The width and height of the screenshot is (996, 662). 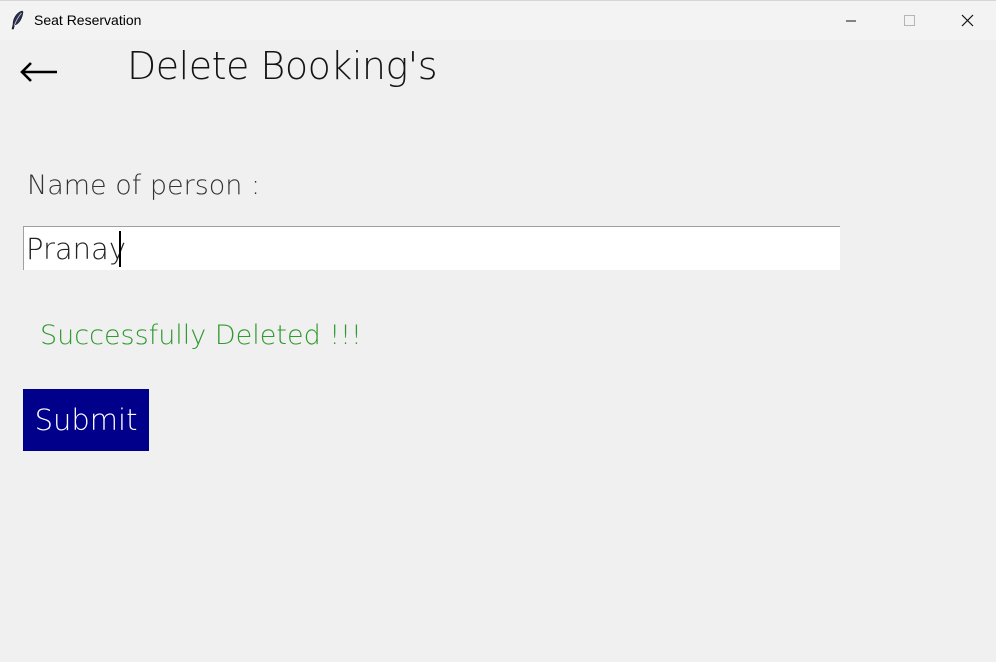 What do you see at coordinates (144, 185) in the screenshot?
I see `name-label: Name of person :` at bounding box center [144, 185].